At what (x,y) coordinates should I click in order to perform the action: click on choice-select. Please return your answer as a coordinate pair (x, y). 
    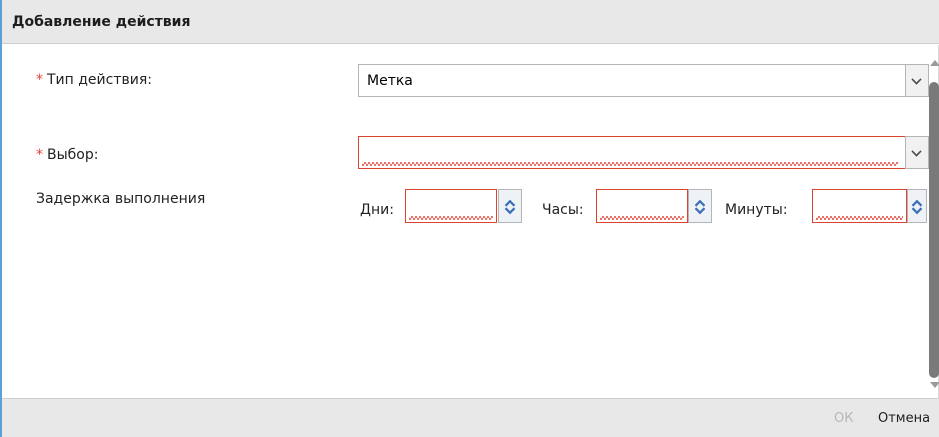
    Looking at the image, I should click on (643, 152).